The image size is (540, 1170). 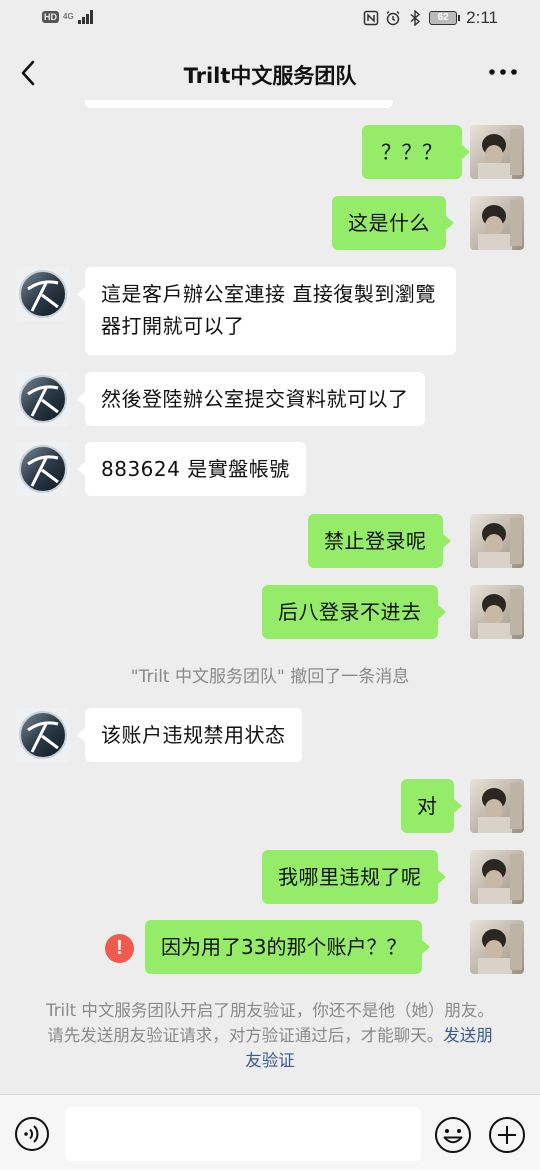 I want to click on input-bar, so click(x=270, y=1132).